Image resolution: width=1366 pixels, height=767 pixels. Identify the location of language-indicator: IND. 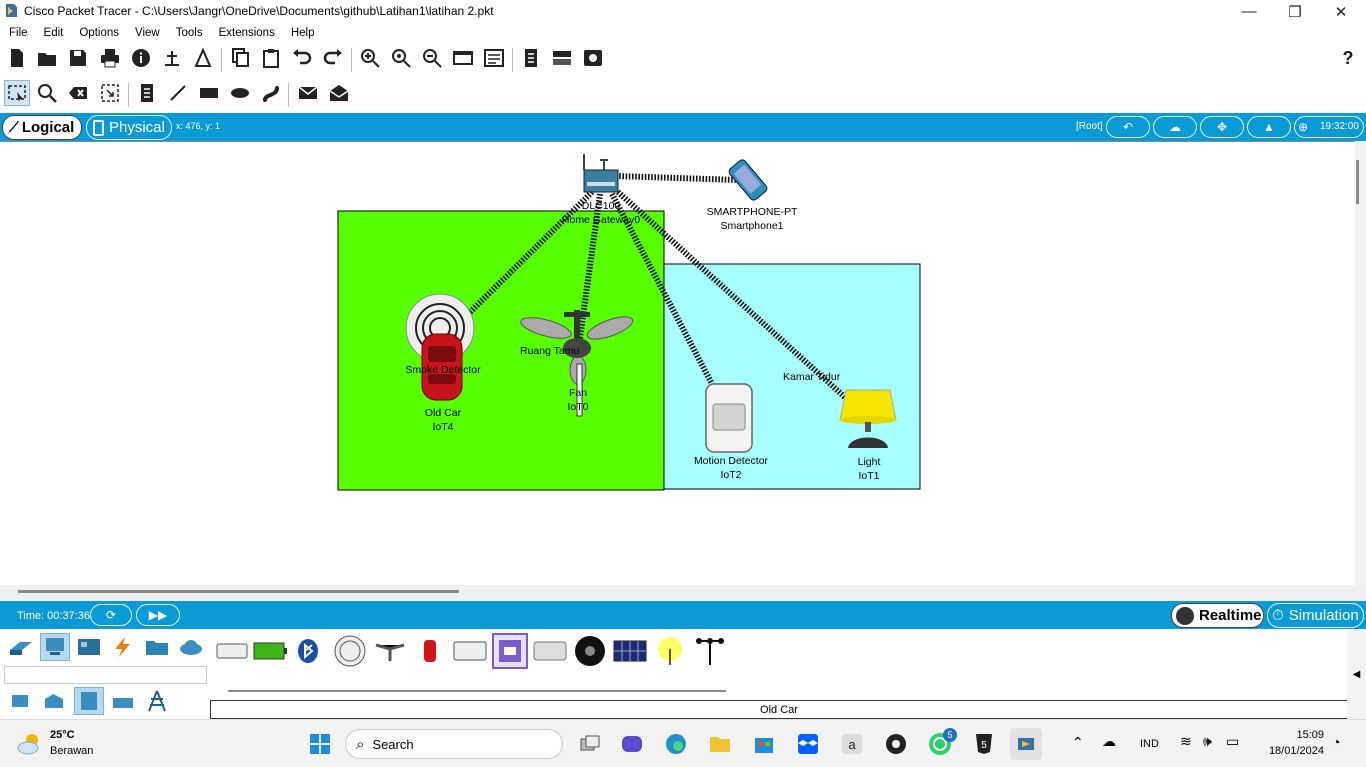
(1149, 744).